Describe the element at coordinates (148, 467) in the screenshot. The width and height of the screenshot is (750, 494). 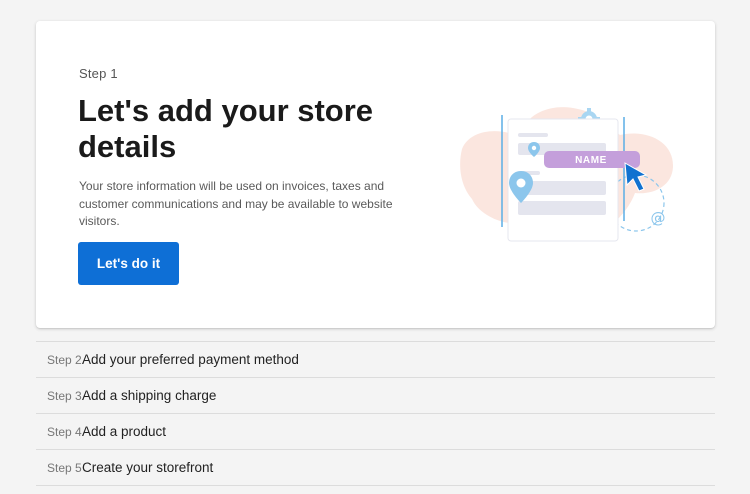
I see `step-title: Create your storefront` at that location.